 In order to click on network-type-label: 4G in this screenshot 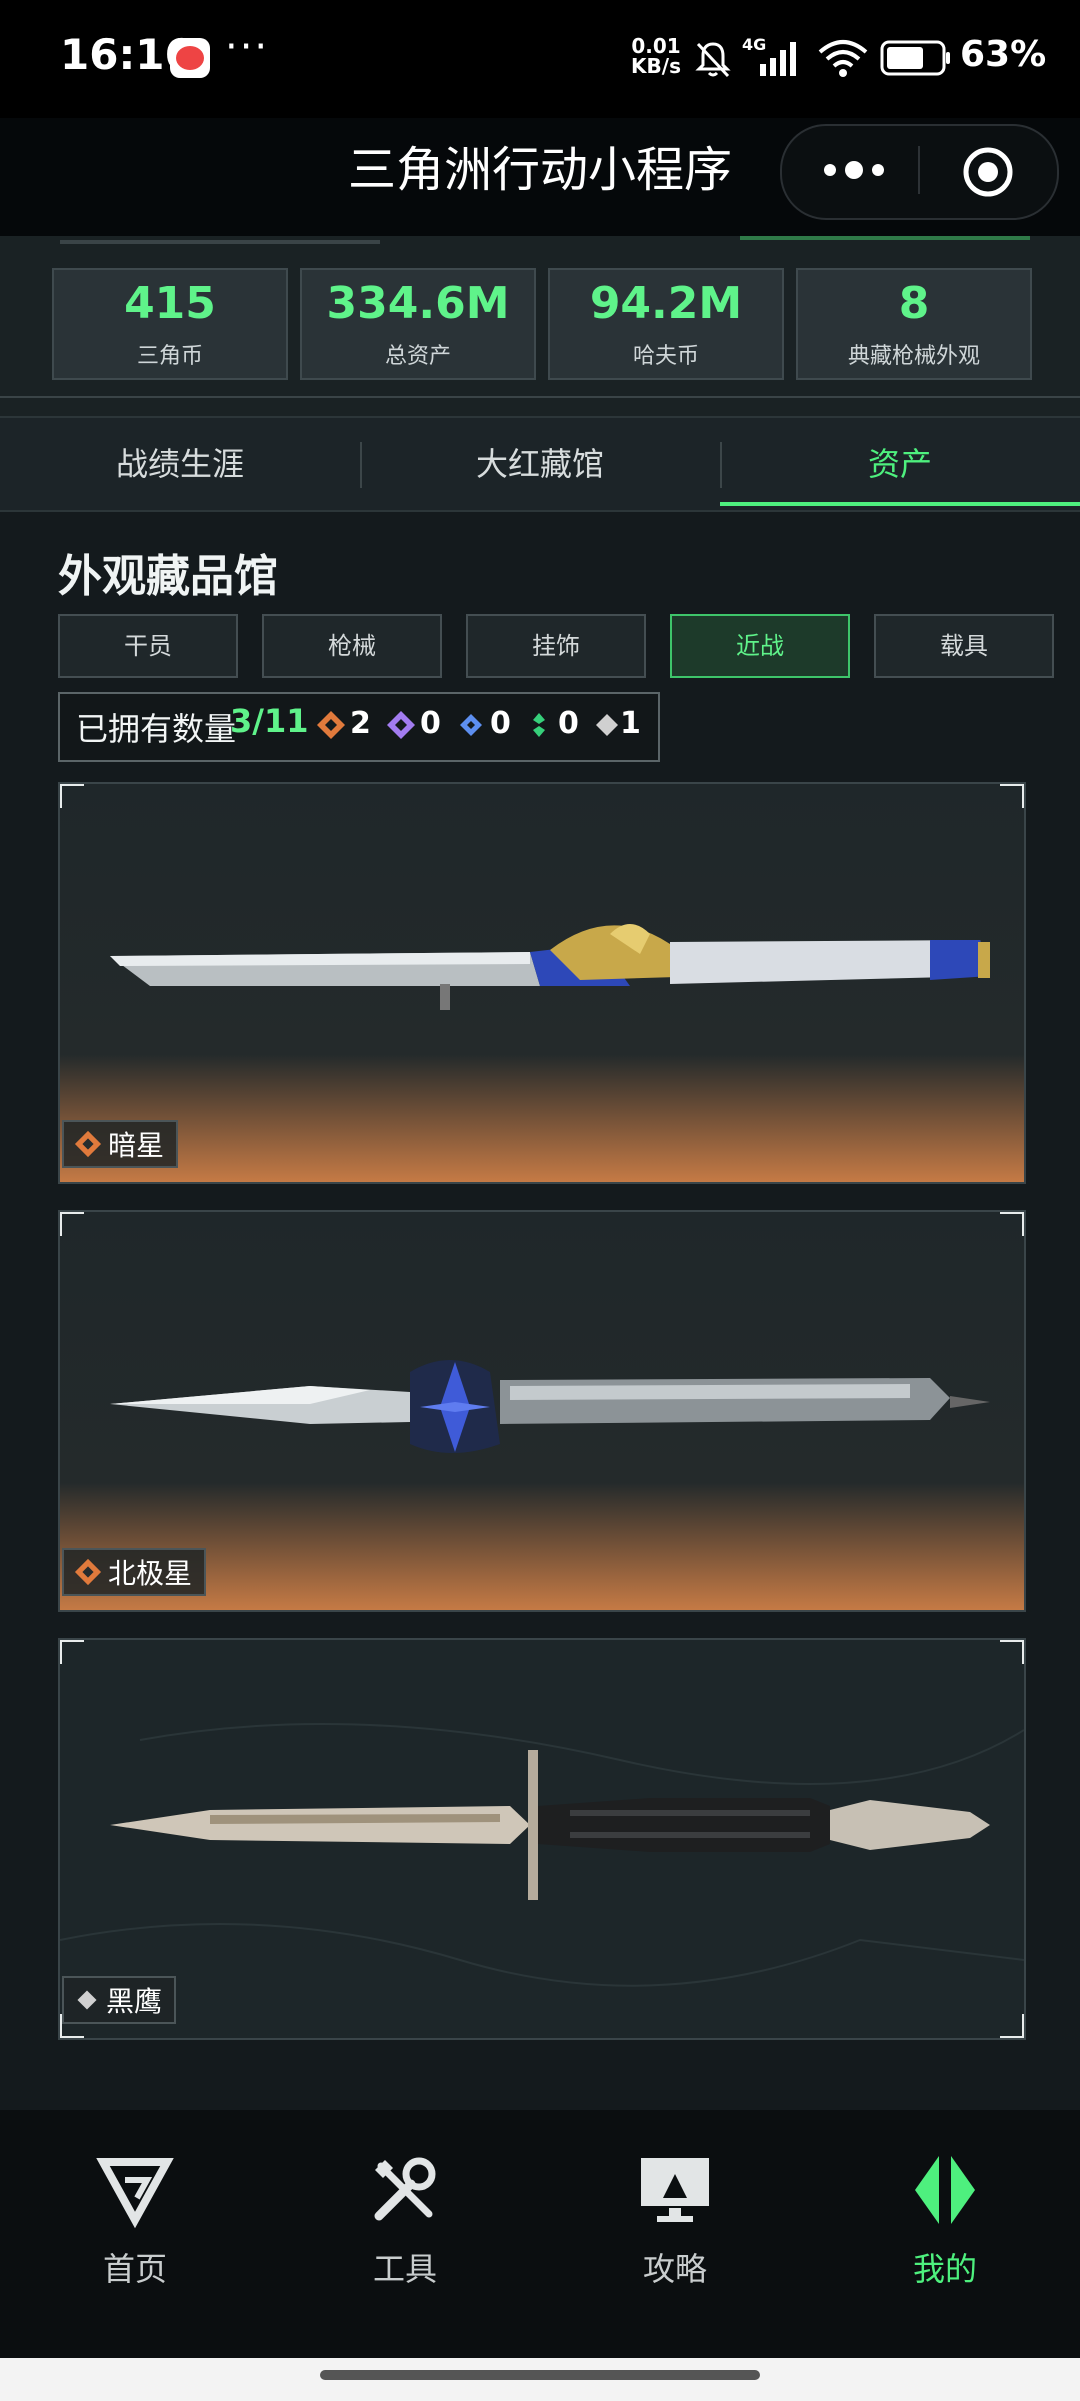, I will do `click(754, 44)`.